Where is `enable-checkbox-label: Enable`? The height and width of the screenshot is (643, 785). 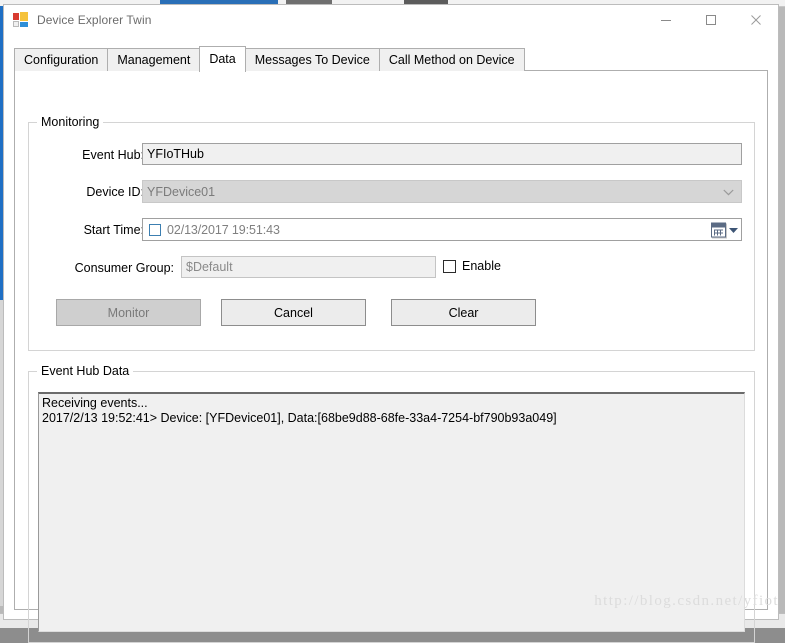 enable-checkbox-label: Enable is located at coordinates (481, 266).